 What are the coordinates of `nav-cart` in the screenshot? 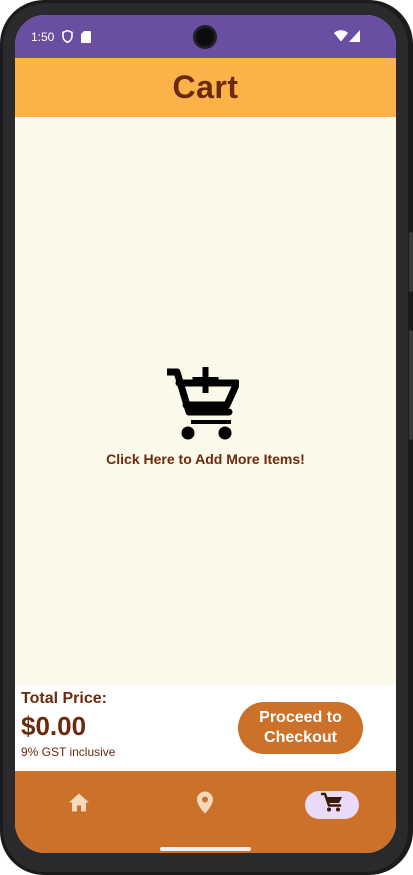 It's located at (332, 805).